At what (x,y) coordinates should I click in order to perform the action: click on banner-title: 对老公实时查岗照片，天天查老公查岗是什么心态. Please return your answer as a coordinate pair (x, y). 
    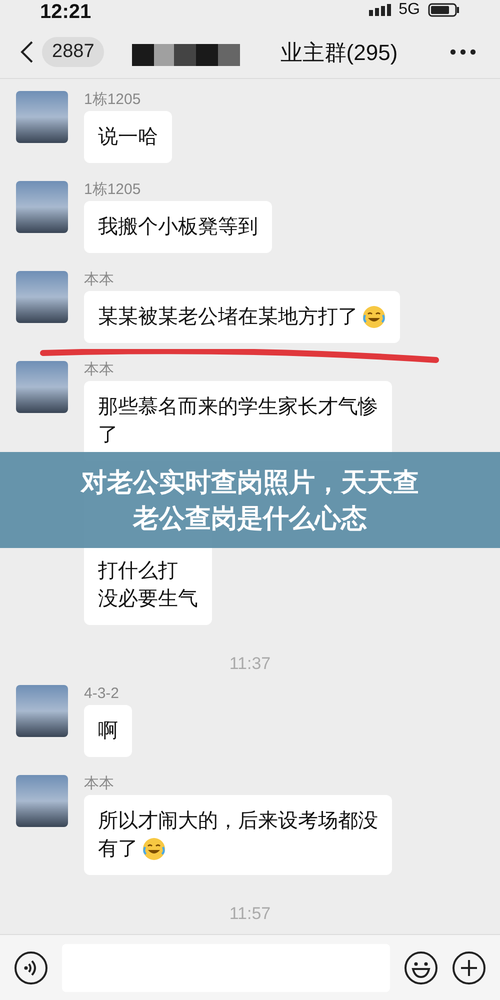
    Looking at the image, I should click on (249, 500).